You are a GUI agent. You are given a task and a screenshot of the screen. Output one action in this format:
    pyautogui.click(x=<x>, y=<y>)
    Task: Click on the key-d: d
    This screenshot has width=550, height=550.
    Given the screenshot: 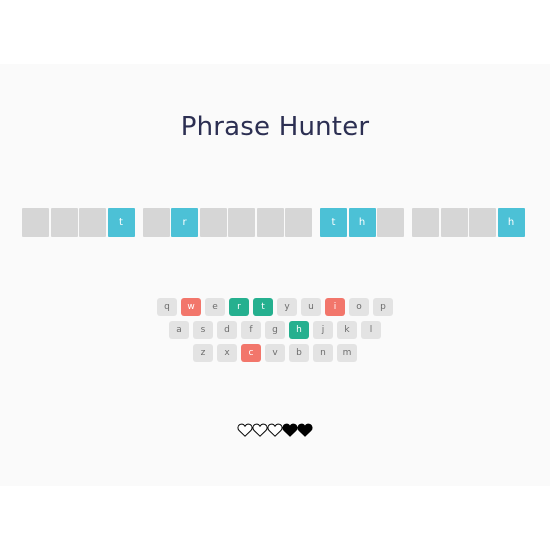 What is the action you would take?
    pyautogui.click(x=227, y=330)
    